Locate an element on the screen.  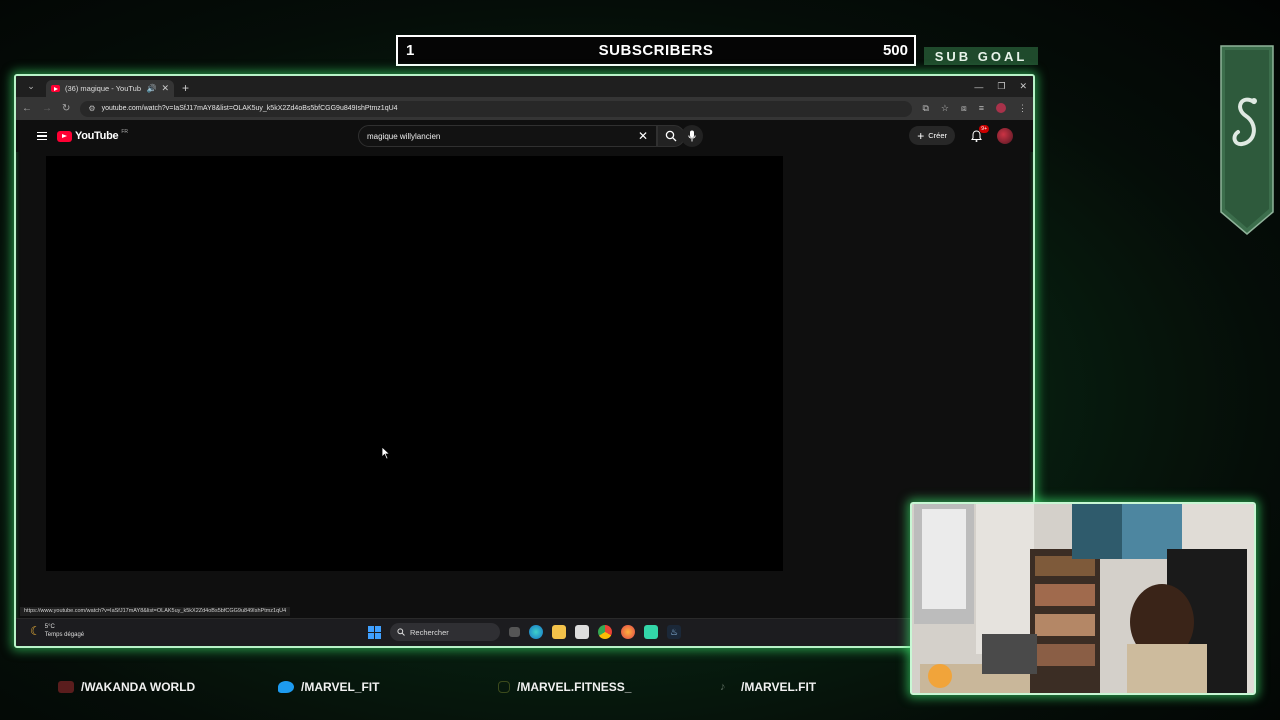
microphone-icon is located at coordinates (692, 136).